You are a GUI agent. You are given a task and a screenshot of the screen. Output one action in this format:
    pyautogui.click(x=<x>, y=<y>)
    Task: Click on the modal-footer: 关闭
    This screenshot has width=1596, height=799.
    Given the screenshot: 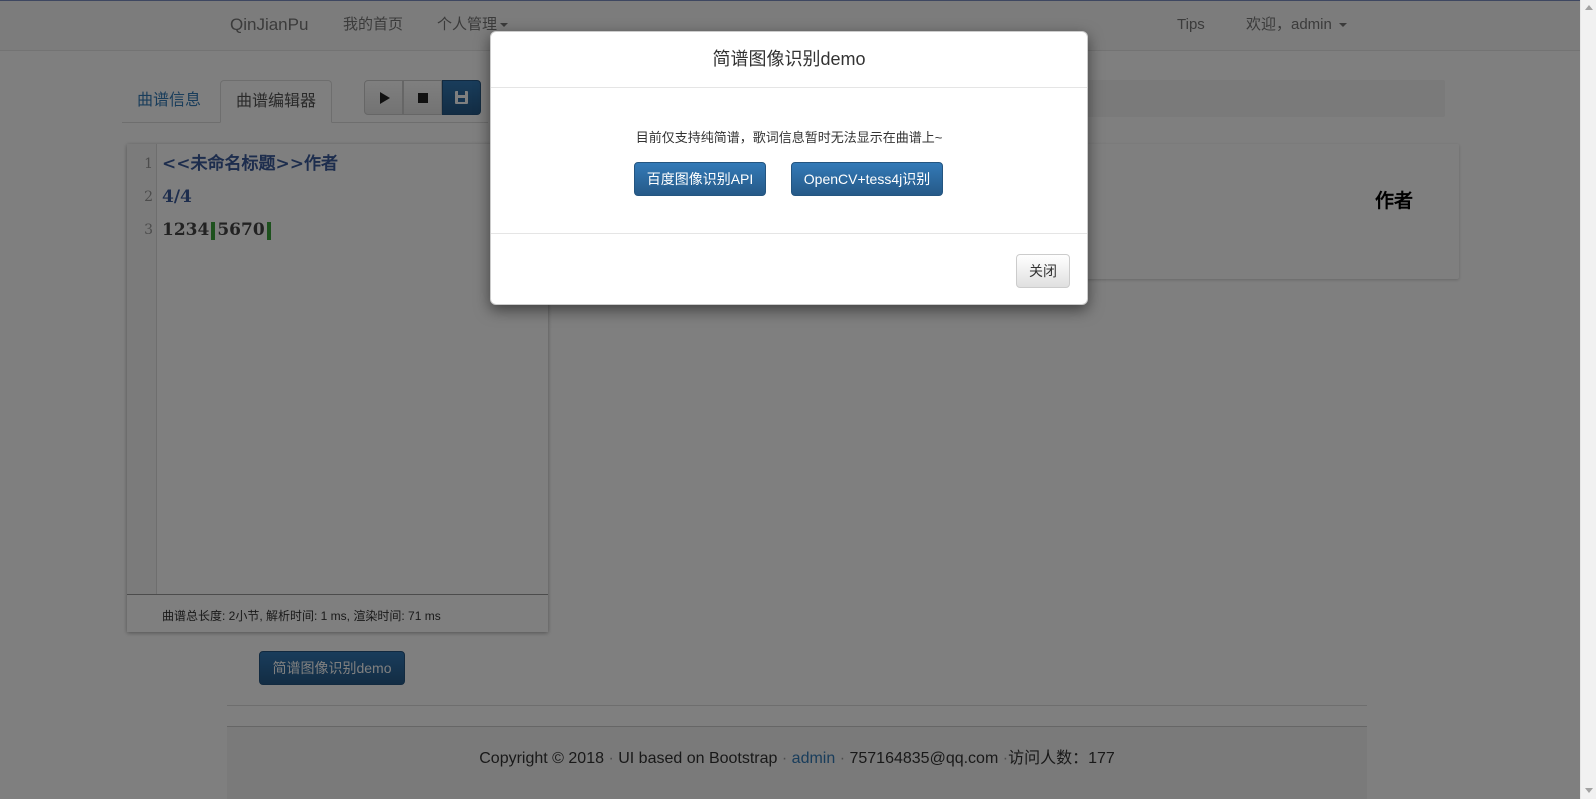 What is the action you would take?
    pyautogui.click(x=789, y=268)
    